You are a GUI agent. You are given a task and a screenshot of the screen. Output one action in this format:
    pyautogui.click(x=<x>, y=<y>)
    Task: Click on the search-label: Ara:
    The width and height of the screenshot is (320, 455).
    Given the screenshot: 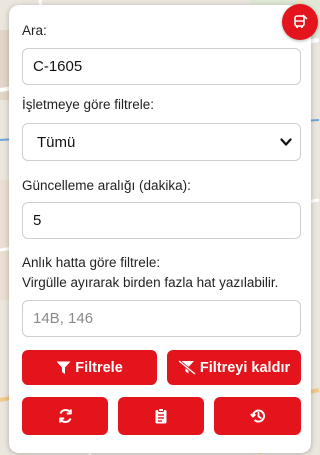 What is the action you would take?
    pyautogui.click(x=34, y=30)
    